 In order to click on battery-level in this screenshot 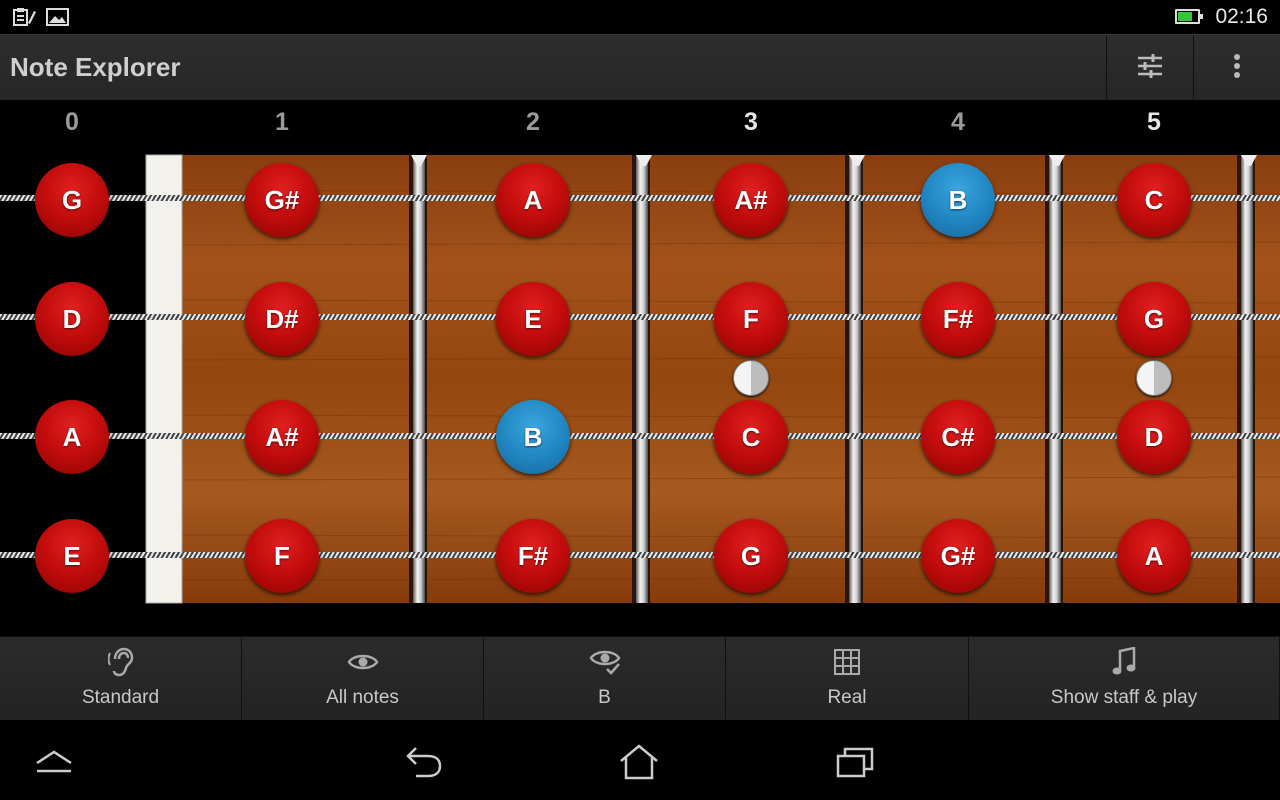, I will do `click(1185, 16)`.